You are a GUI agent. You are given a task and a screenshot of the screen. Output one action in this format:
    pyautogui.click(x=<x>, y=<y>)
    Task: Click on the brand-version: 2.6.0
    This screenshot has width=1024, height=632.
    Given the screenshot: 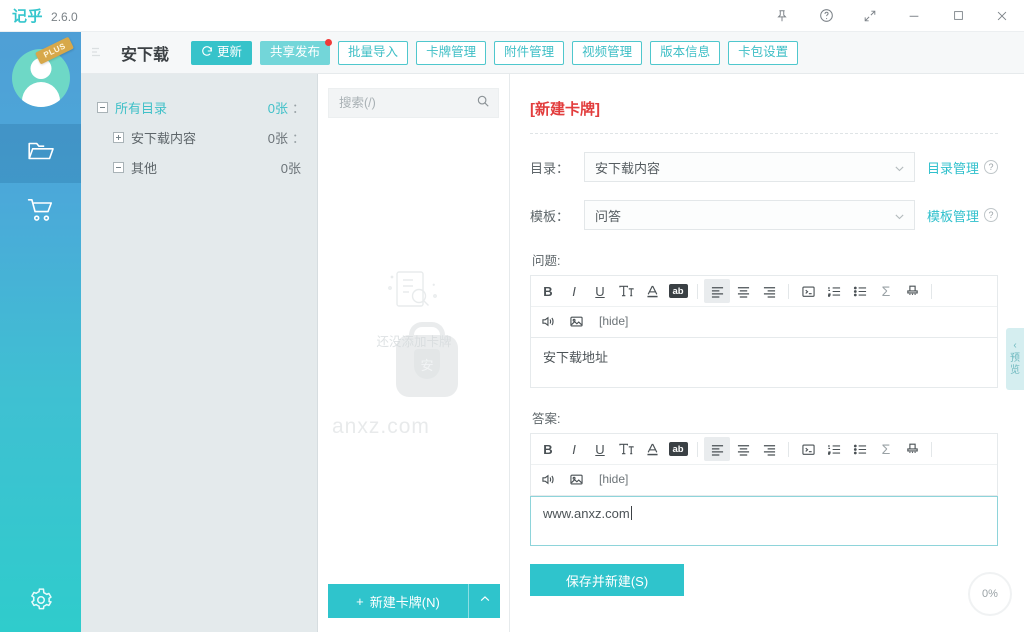 What is the action you would take?
    pyautogui.click(x=64, y=17)
    